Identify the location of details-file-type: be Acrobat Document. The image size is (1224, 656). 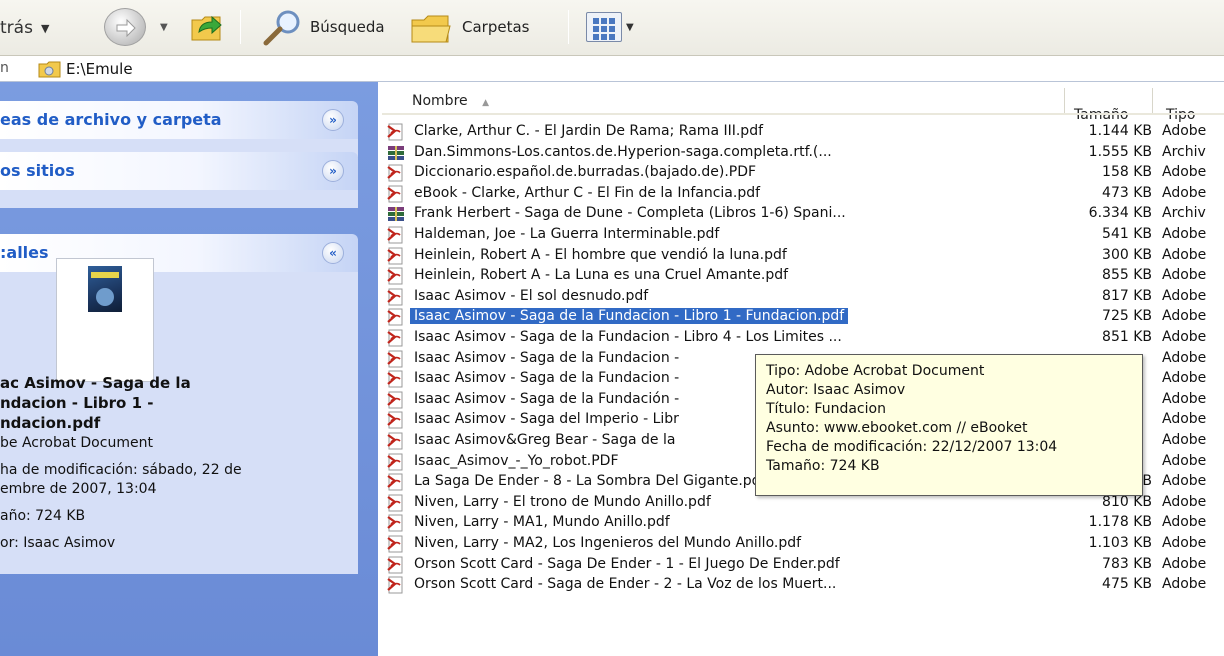
(76, 443).